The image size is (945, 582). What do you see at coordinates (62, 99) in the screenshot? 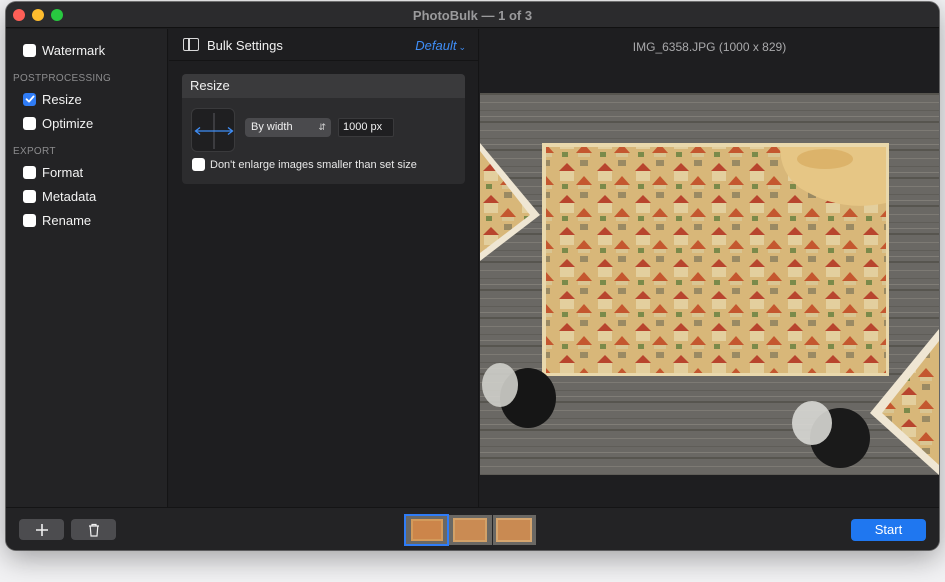
I see `sidebar-item-label: Resize` at bounding box center [62, 99].